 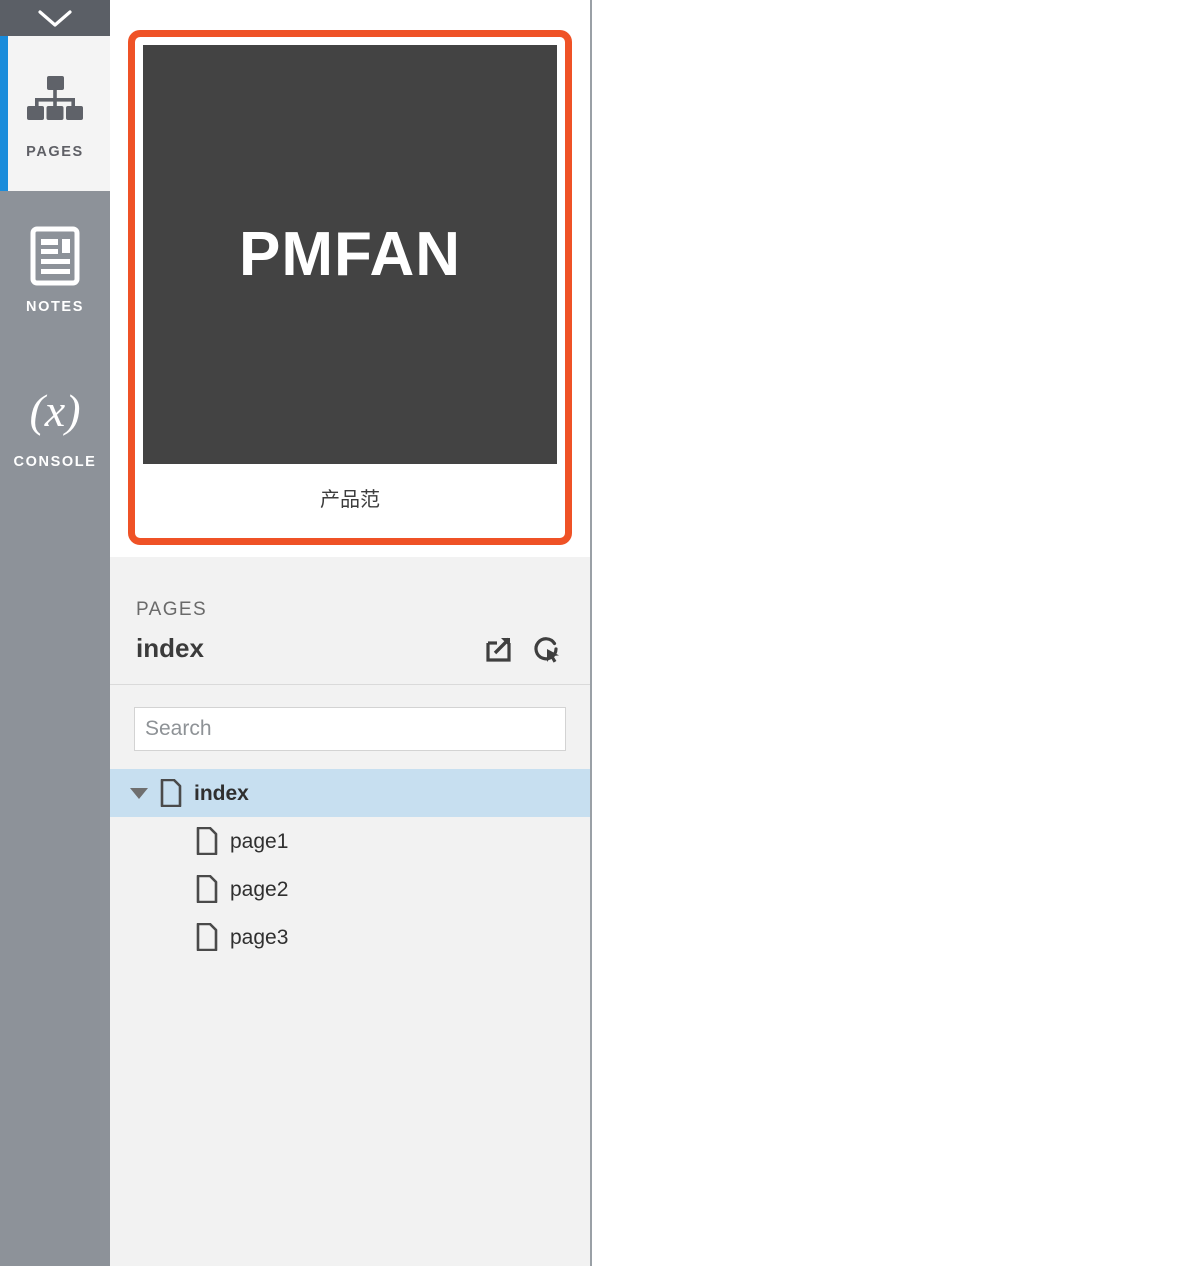 What do you see at coordinates (349, 648) in the screenshot?
I see `panel-title-row: index` at bounding box center [349, 648].